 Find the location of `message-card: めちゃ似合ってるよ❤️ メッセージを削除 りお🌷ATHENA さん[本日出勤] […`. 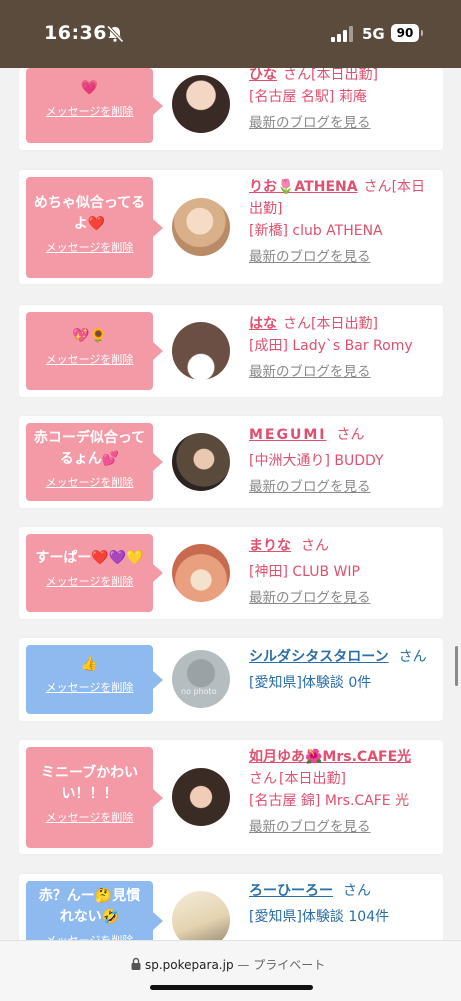

message-card: めちゃ似合ってるよ❤️ メッセージを削除 りお🌷ATHENA さん[本日出勤] [… is located at coordinates (231, 227).